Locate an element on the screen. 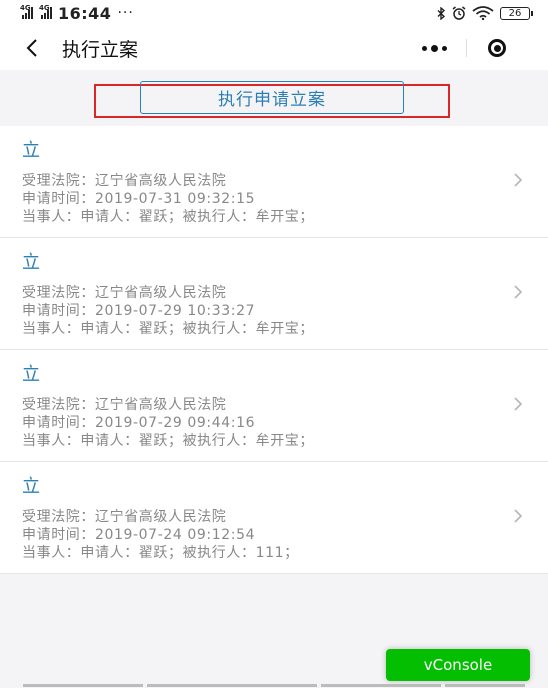  apply-filing-button: 执行申请立案 is located at coordinates (272, 97).